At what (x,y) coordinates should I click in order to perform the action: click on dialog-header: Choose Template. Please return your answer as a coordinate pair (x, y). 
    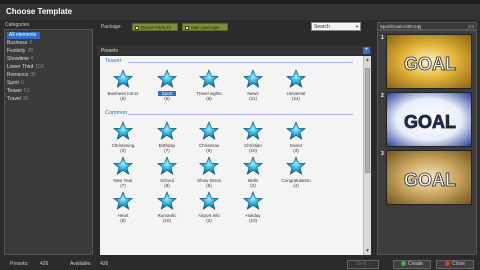
    Looking at the image, I should click on (240, 12).